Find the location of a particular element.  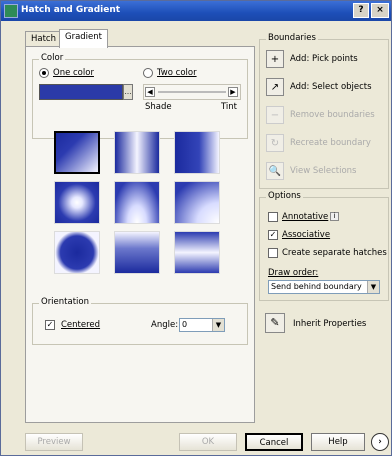

pick-points-label: Add: Pick points is located at coordinates (324, 59).